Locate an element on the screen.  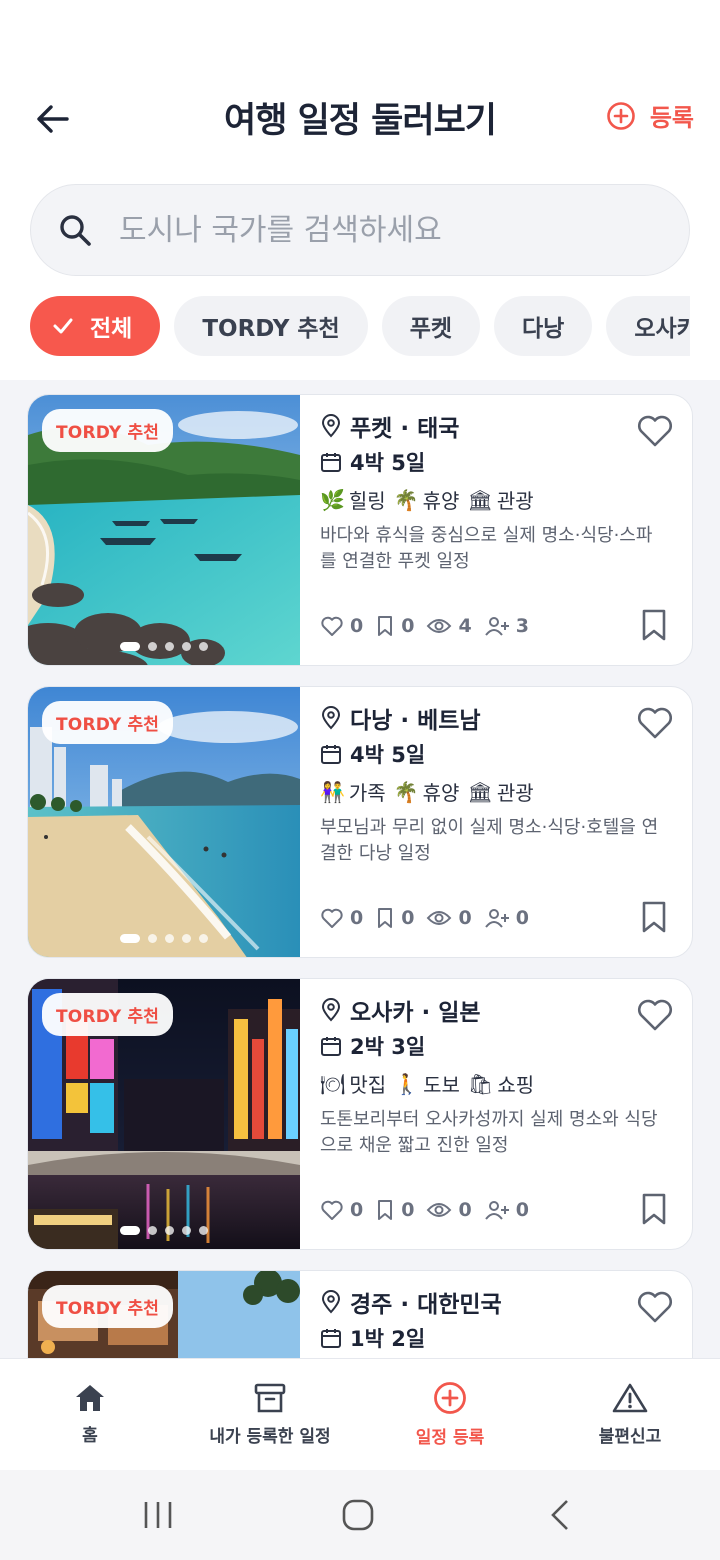
card-description: 도톤보리부터 오사카성까지 실제 명소와 식당으로 채운 짧고 진한 일정 is located at coordinates (489, 1132).